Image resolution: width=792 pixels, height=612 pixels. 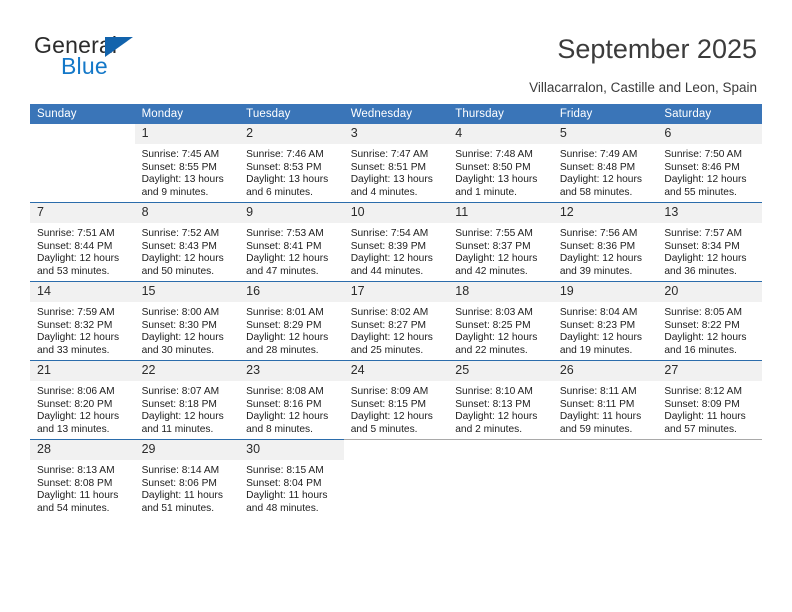 What do you see at coordinates (702, 167) in the screenshot?
I see `sunset-text: Sunset: 8:46 PM` at bounding box center [702, 167].